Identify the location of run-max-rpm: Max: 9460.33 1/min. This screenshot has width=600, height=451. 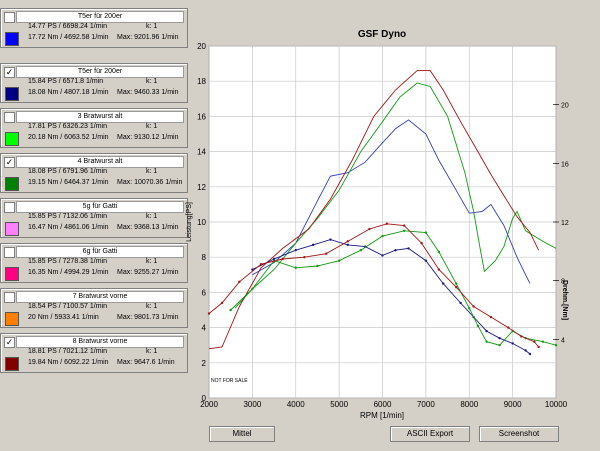
(148, 92).